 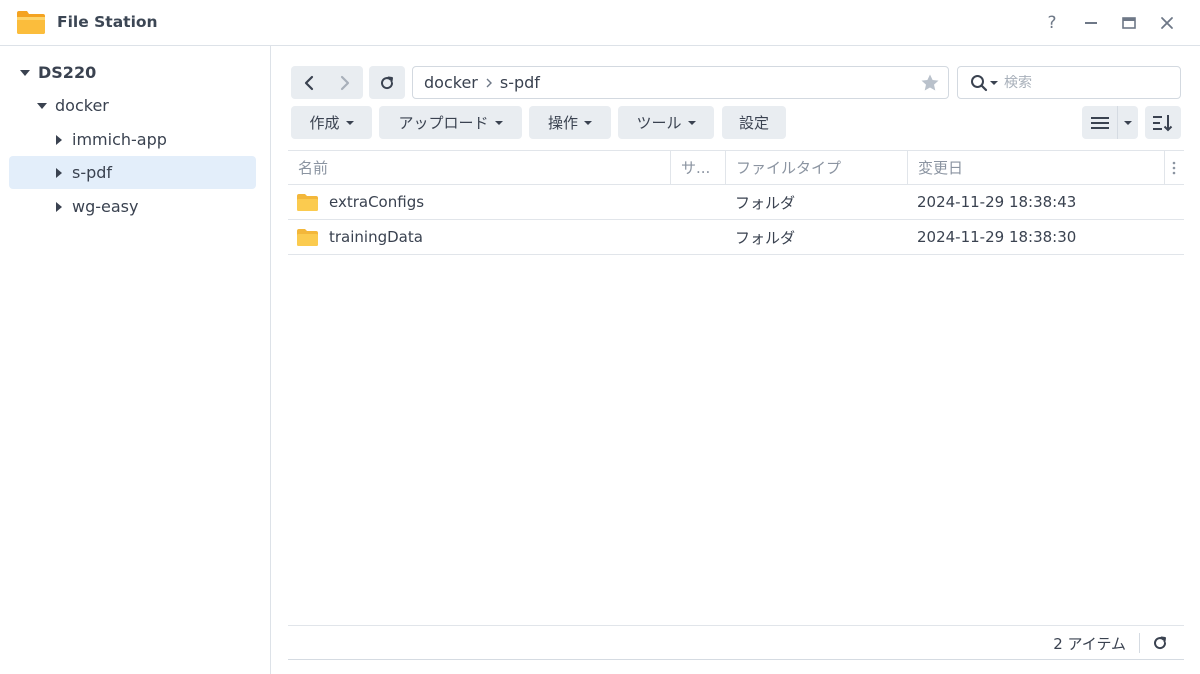 I want to click on settings-button-label: 設定, so click(x=753, y=123).